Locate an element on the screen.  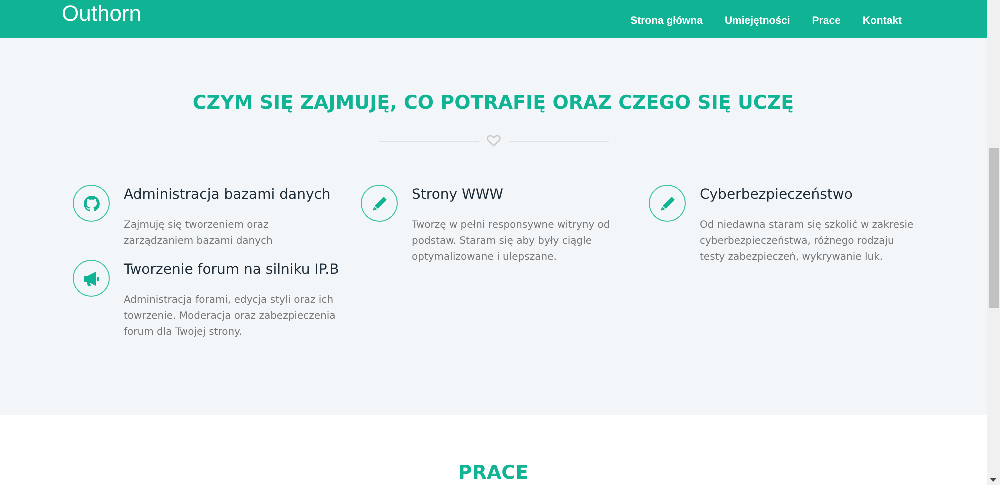
skill-description: Od niedawna staram się szkolić w zakresie cyberbezpieczeństwa, różnego rodzaju testy zabezpieczeń, wykrywanie luk. is located at coordinates (807, 242).